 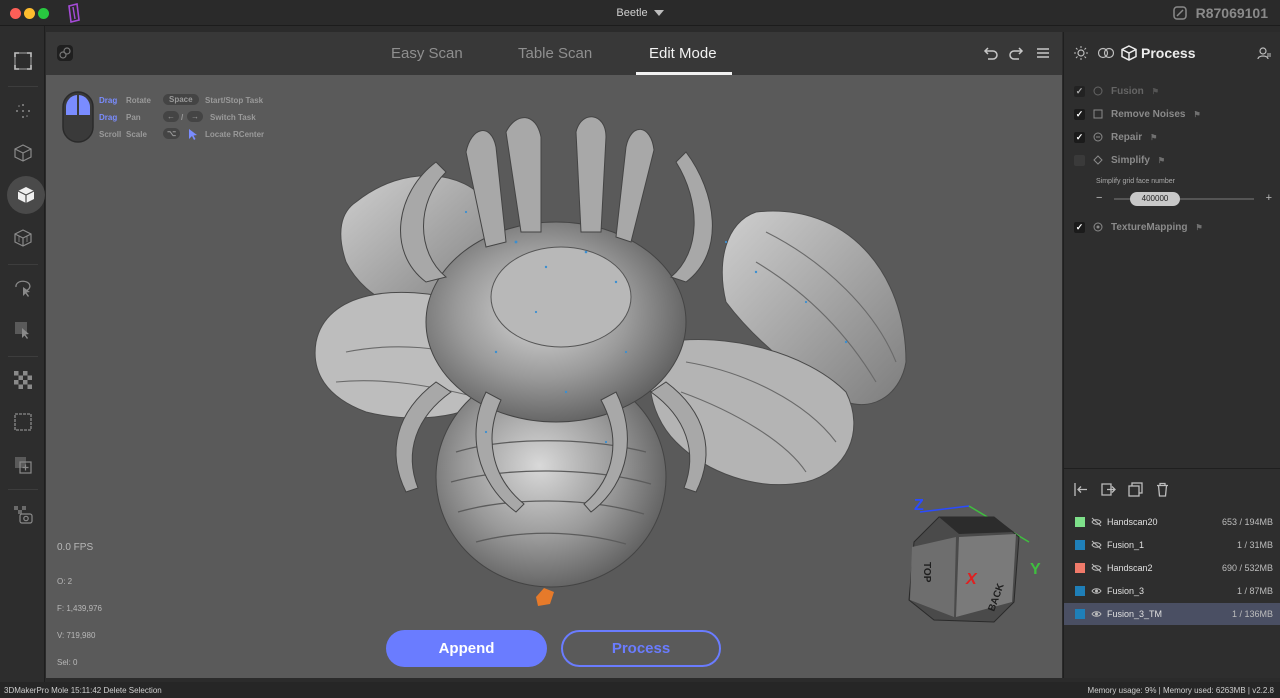 I want to click on lasso-cursor-icon, so click(x=23, y=288).